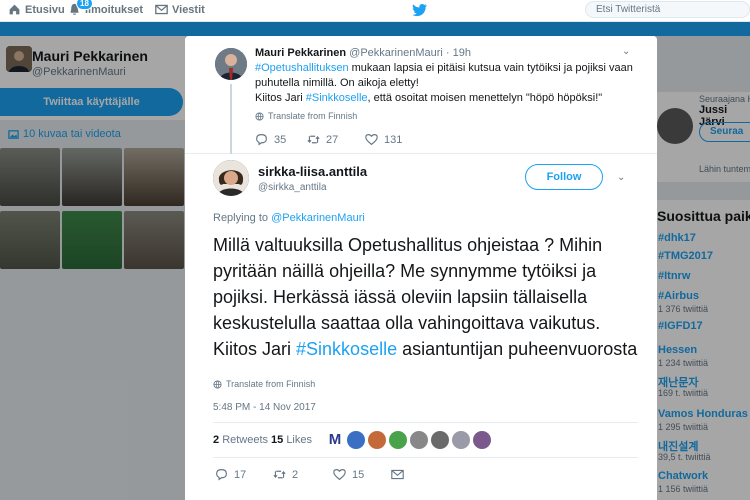  What do you see at coordinates (405, 141) in the screenshot?
I see `parent-tweet-actions: 35 27 131` at bounding box center [405, 141].